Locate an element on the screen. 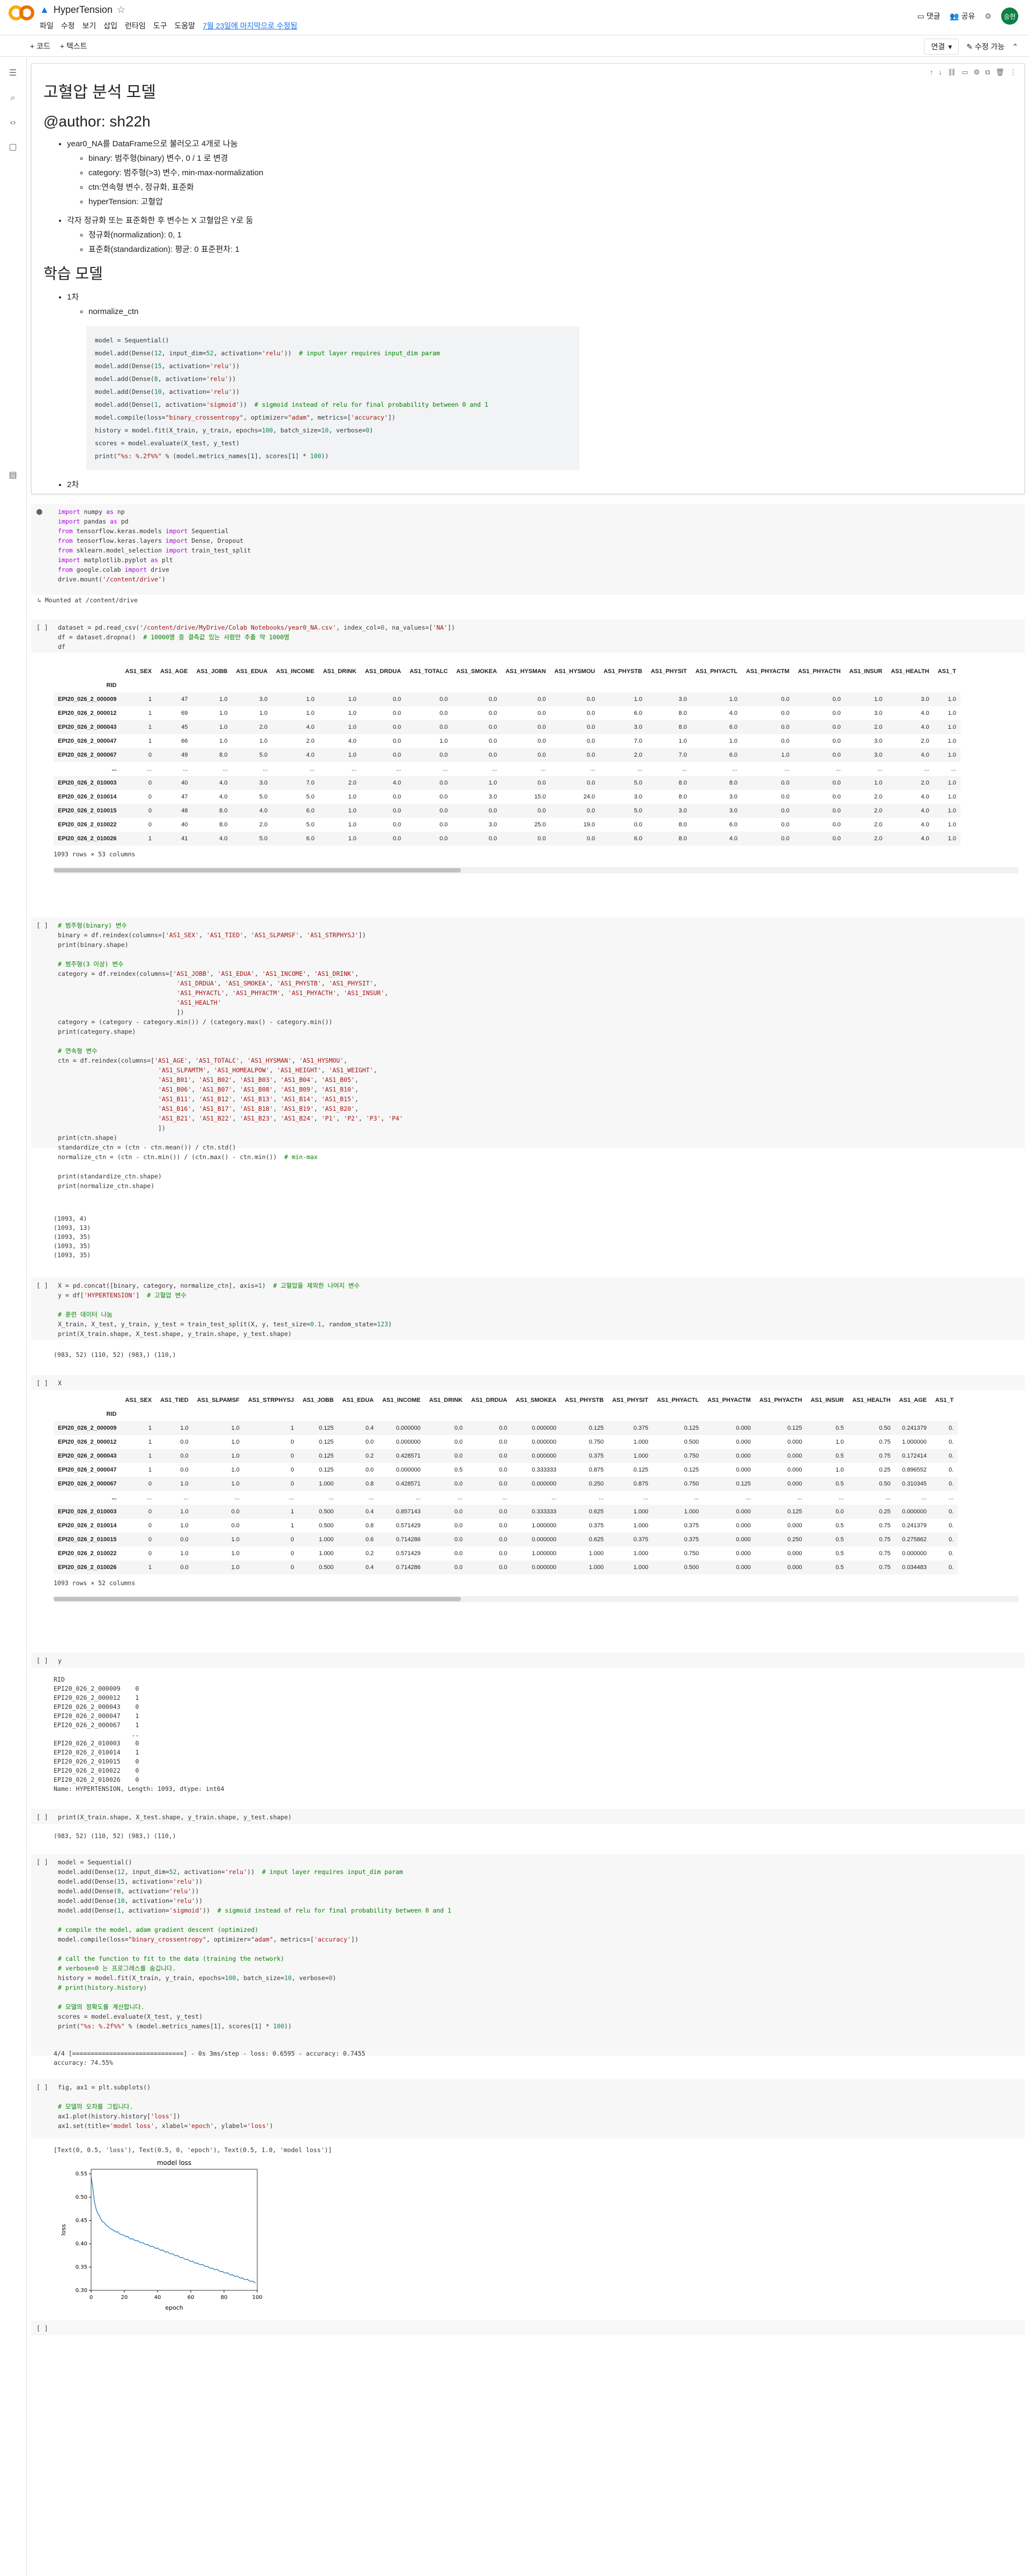 Image resolution: width=1029 pixels, height=2576 pixels. row-index: EPI20_026_2_010026 is located at coordinates (87, 1567).